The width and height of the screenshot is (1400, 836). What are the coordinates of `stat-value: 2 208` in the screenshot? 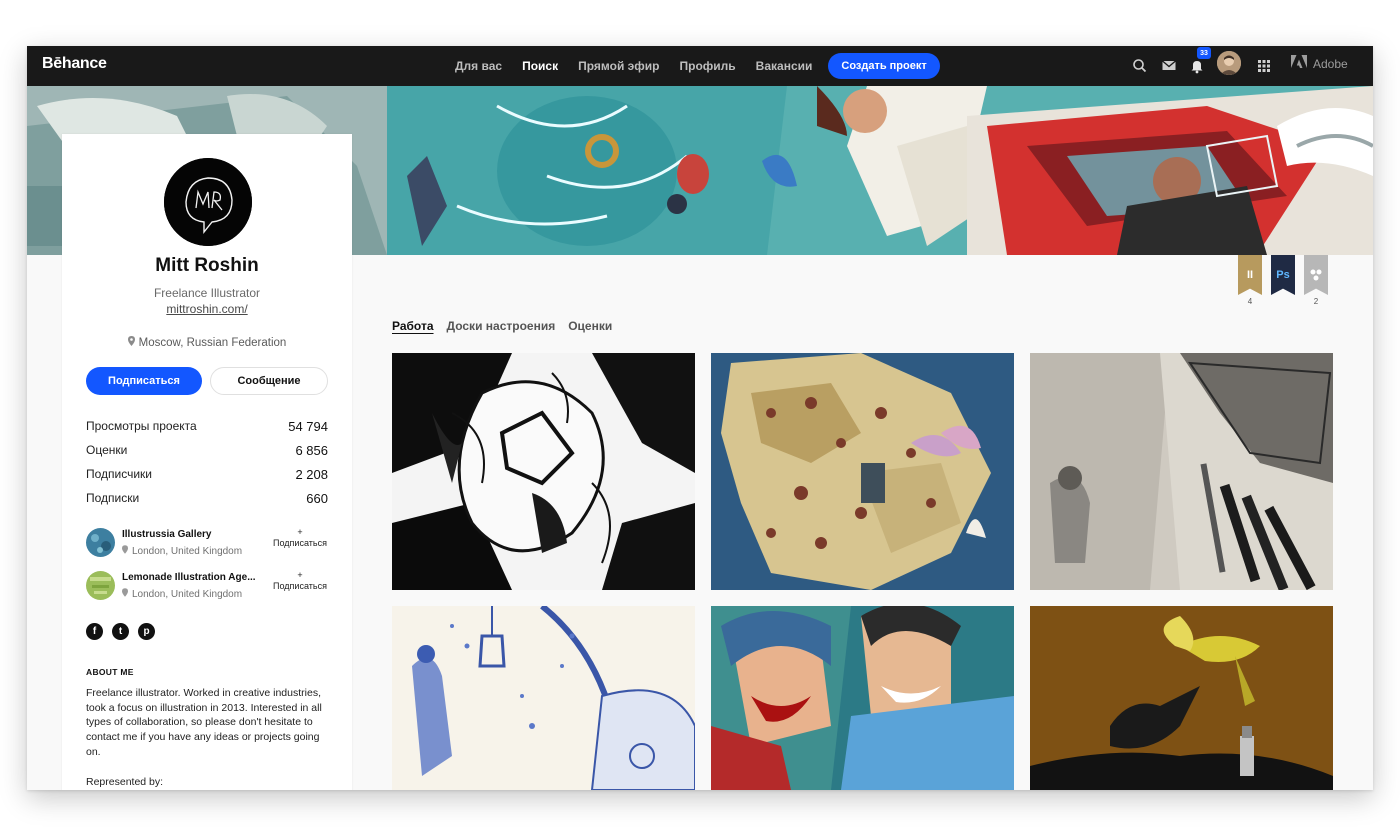 It's located at (311, 474).